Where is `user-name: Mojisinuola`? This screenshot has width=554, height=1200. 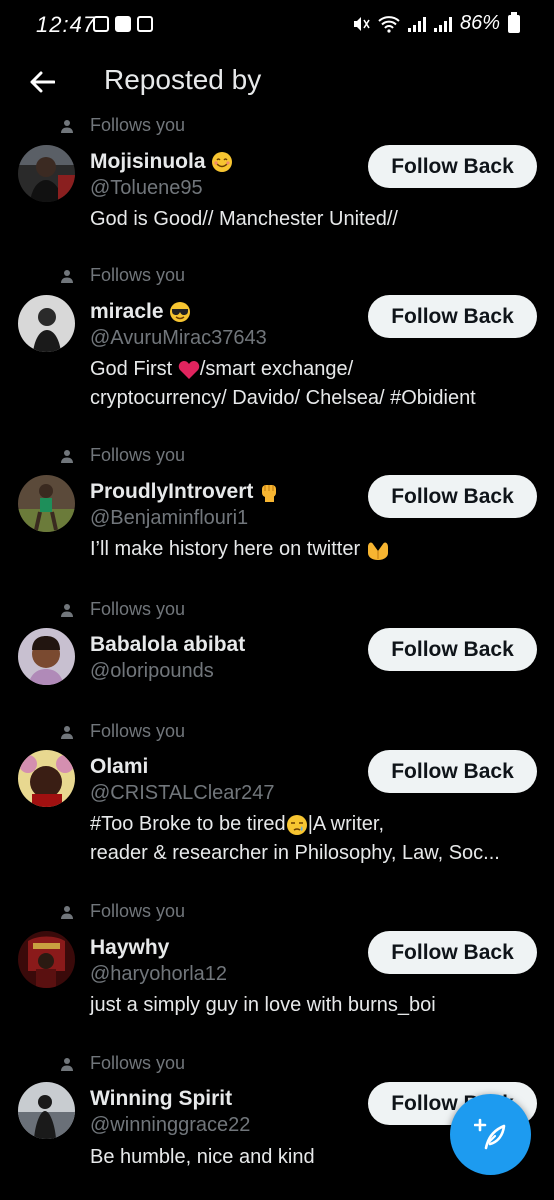 user-name: Mojisinuola is located at coordinates (161, 162).